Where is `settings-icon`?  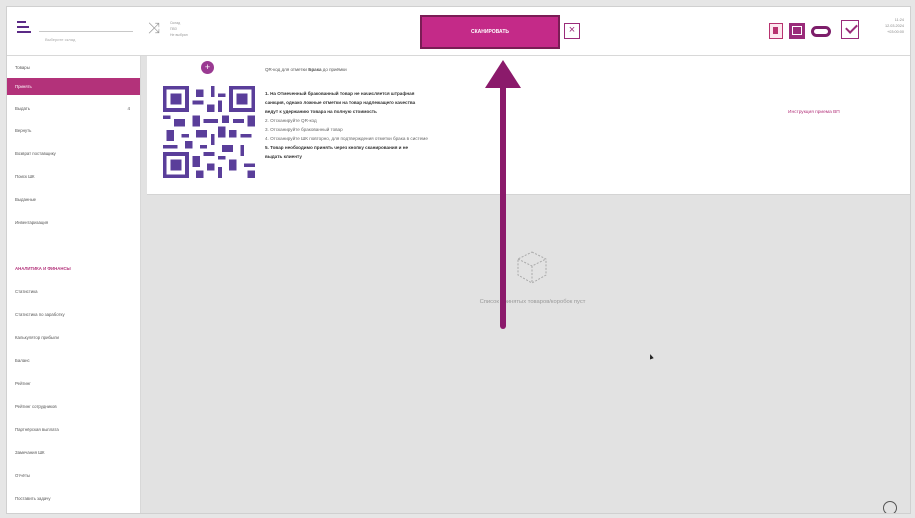
settings-icon is located at coordinates (890, 507).